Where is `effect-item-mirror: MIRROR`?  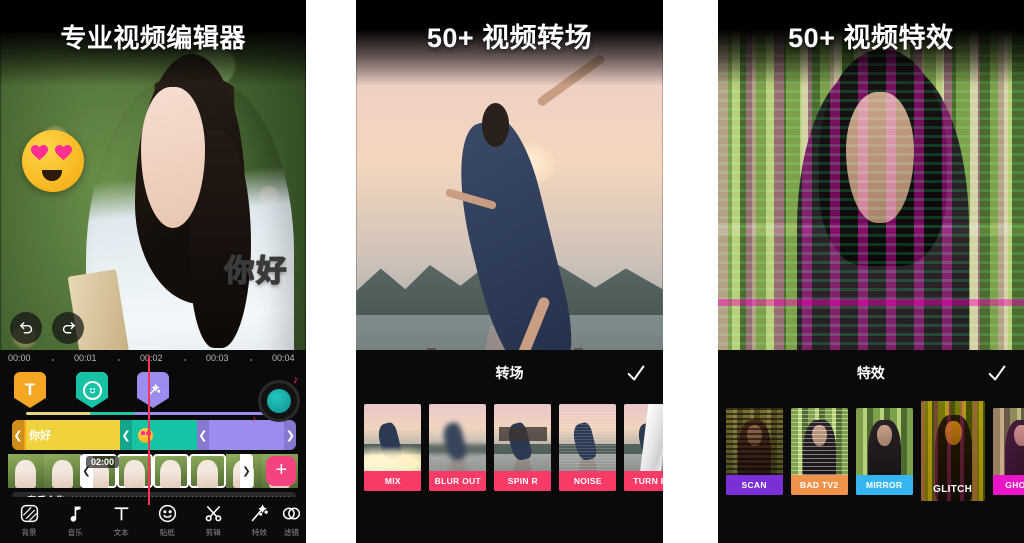
effect-item-mirror: MIRROR is located at coordinates (884, 451).